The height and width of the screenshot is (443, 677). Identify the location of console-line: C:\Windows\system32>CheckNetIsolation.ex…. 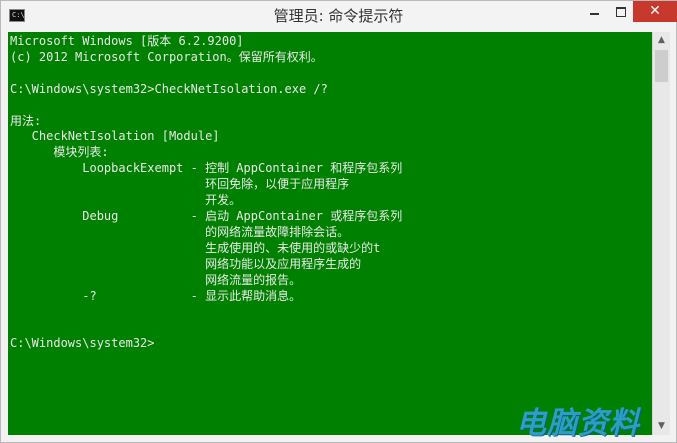
(169, 88).